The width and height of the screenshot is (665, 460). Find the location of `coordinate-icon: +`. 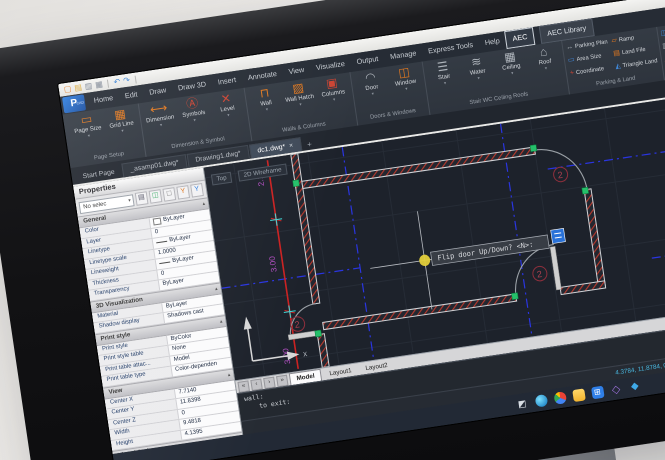

coordinate-icon: + is located at coordinates (572, 73).